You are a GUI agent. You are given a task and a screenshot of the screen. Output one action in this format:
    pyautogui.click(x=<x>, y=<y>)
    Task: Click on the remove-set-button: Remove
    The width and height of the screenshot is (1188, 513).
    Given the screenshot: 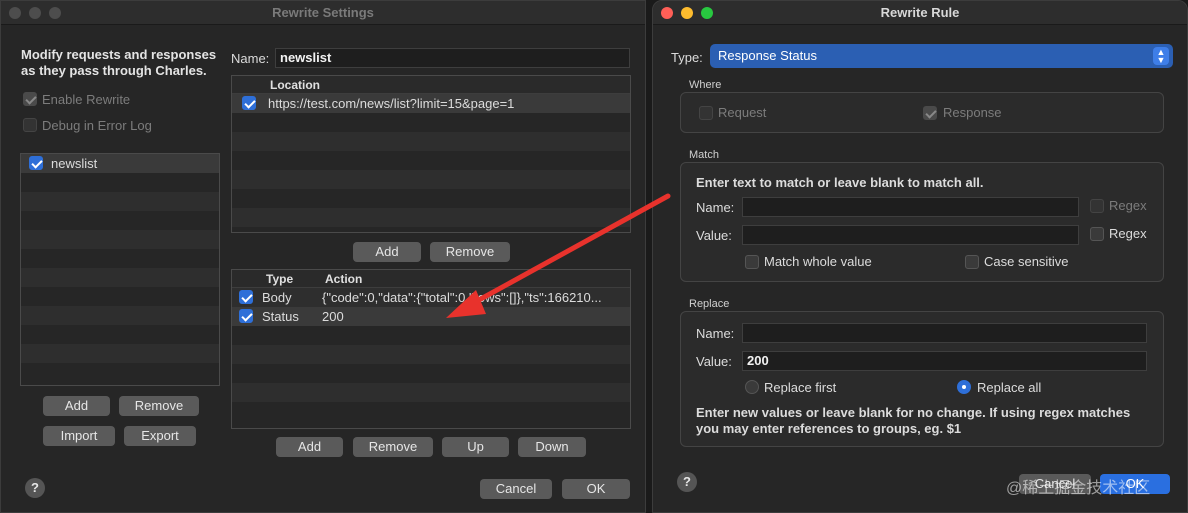 What is the action you would take?
    pyautogui.click(x=159, y=406)
    